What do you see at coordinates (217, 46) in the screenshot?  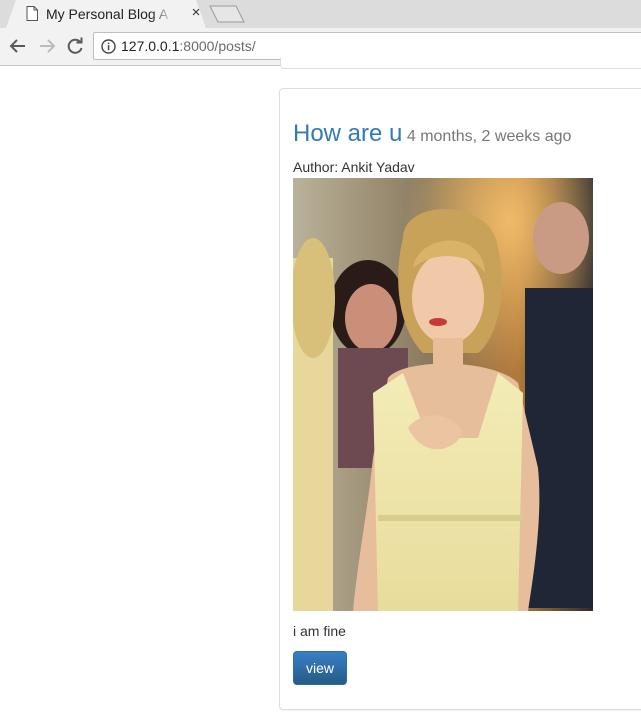 I see `url-path: :8000/posts/` at bounding box center [217, 46].